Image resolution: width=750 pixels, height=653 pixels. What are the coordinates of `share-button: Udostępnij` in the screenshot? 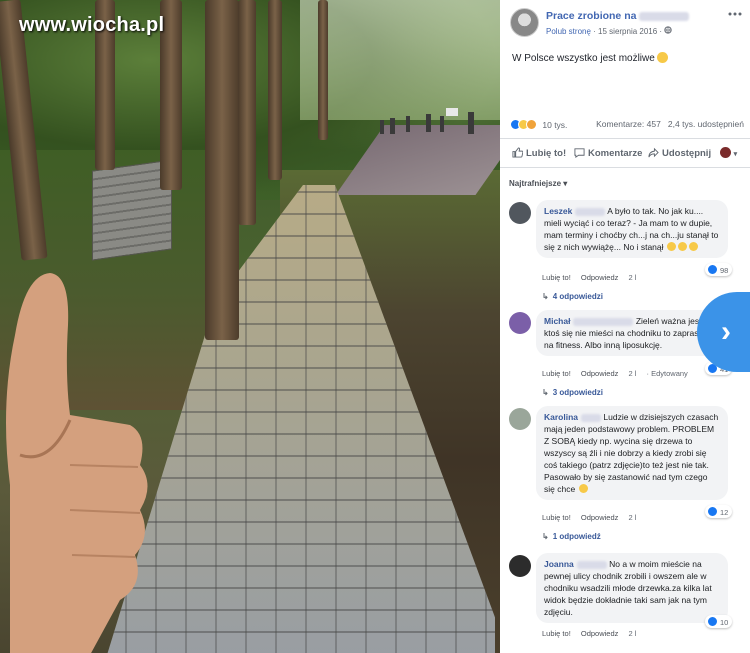 It's located at (679, 153).